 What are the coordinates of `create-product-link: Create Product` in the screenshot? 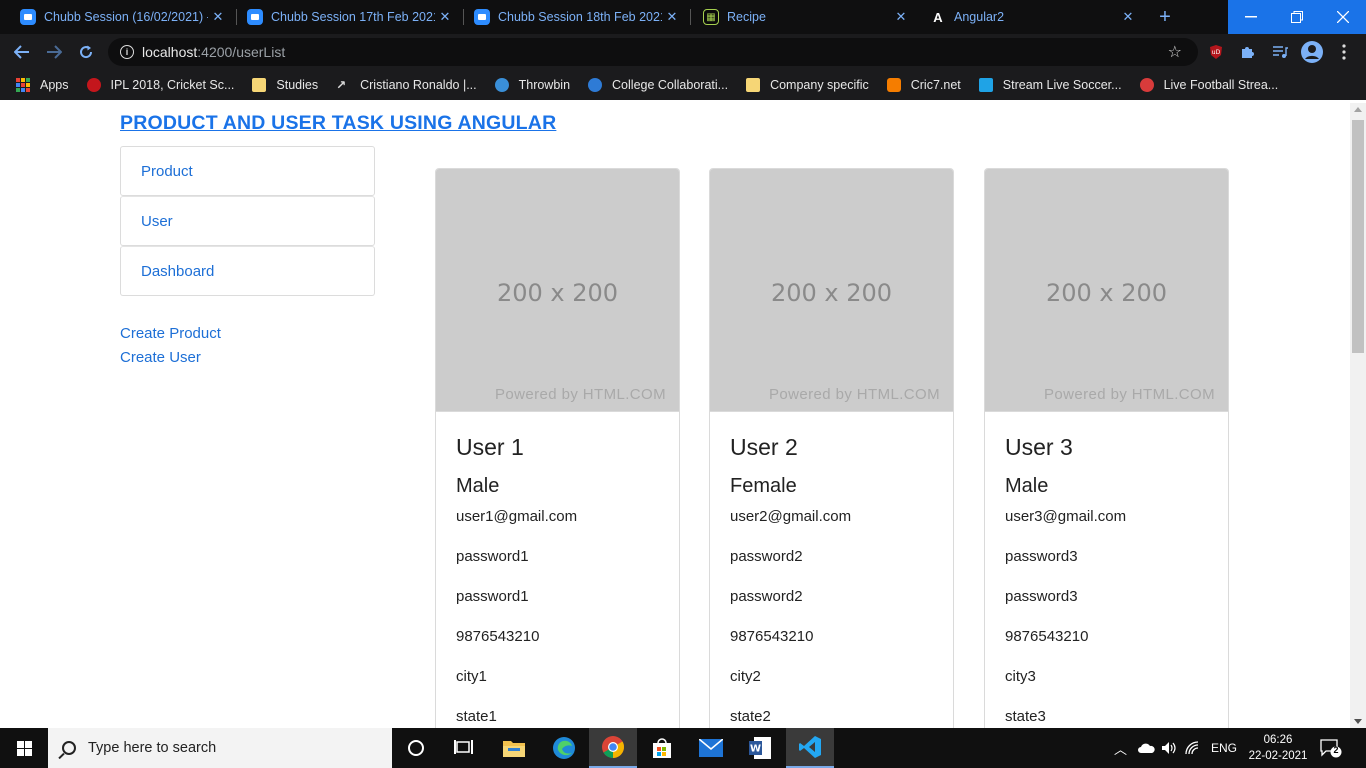 It's located at (170, 334).